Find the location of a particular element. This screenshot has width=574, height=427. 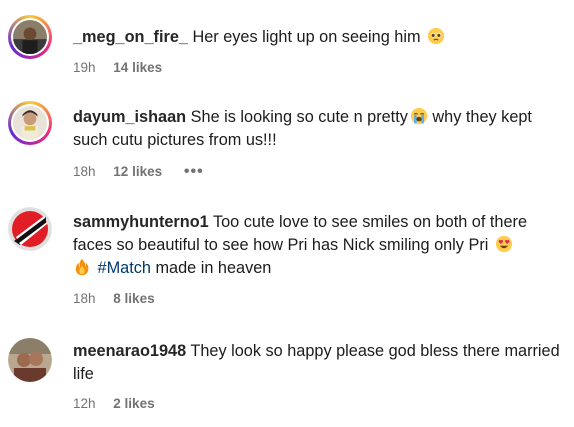

comment-username: _meg_on_fire_ is located at coordinates (130, 37).